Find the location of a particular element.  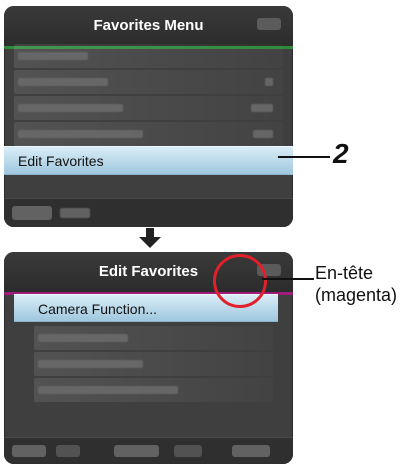

step-number: 2 is located at coordinates (341, 153).